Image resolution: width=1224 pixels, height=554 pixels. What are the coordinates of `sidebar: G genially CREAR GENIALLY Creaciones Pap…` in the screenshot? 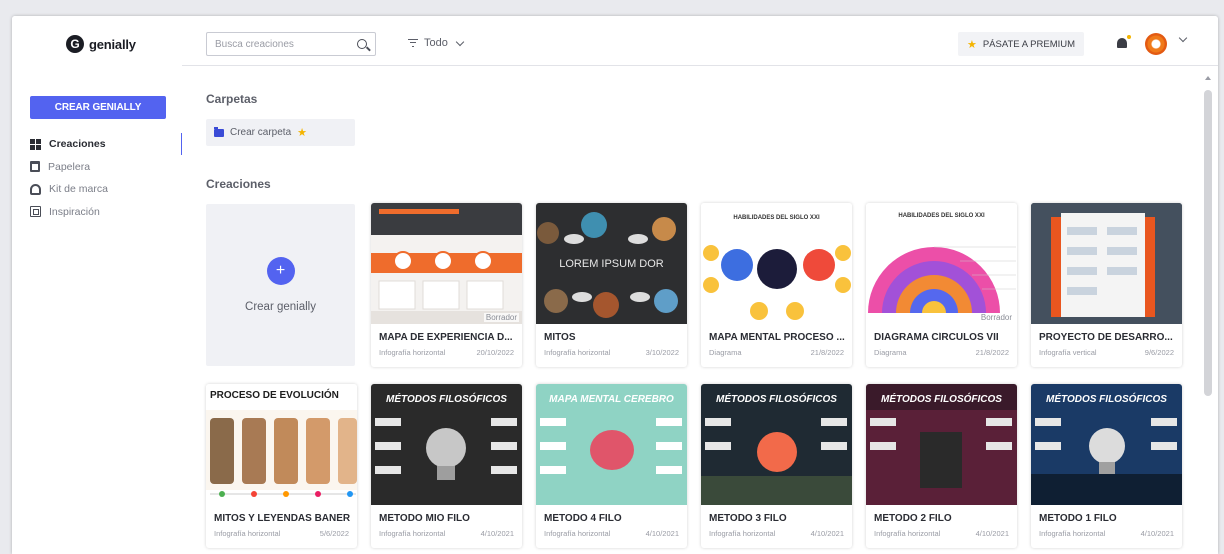 It's located at (97, 285).